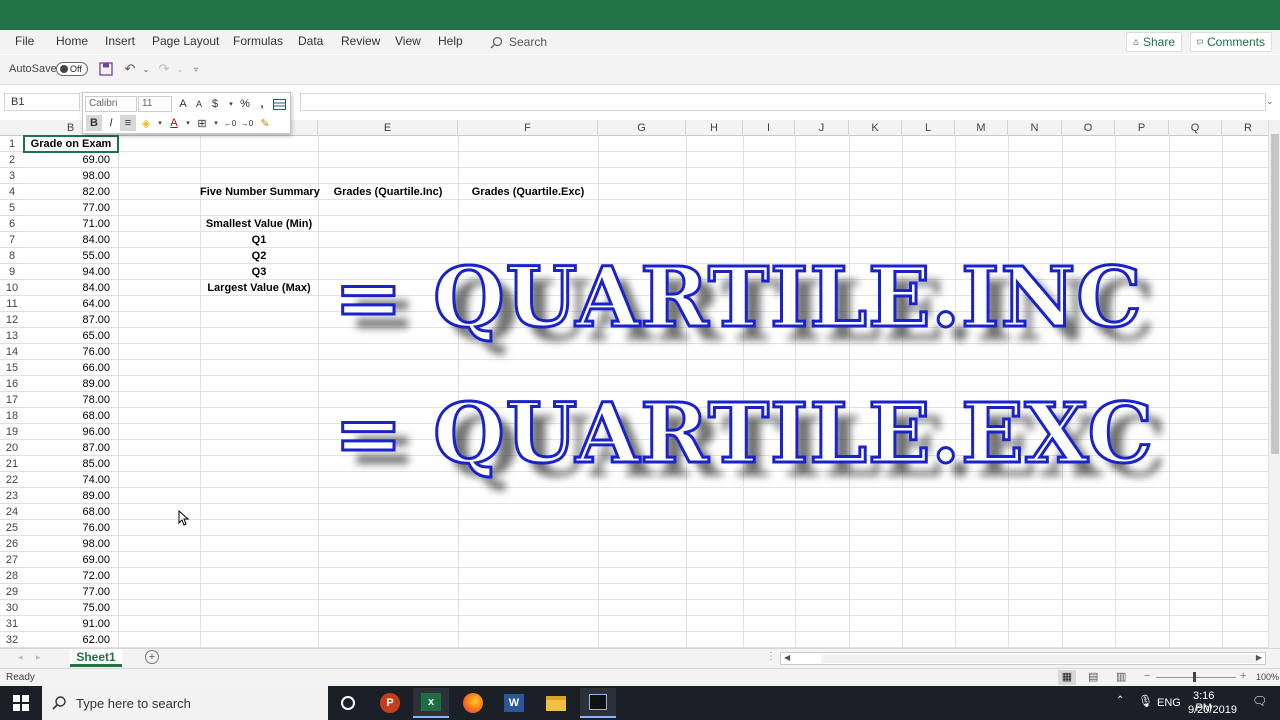 The height and width of the screenshot is (720, 1280). What do you see at coordinates (67, 640) in the screenshot?
I see `cell-b-value: 62.00` at bounding box center [67, 640].